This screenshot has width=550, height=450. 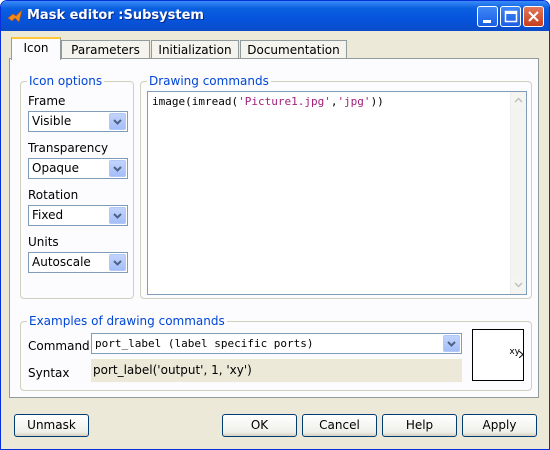 I want to click on command-select: port_label (label specific ports), so click(x=276, y=343).